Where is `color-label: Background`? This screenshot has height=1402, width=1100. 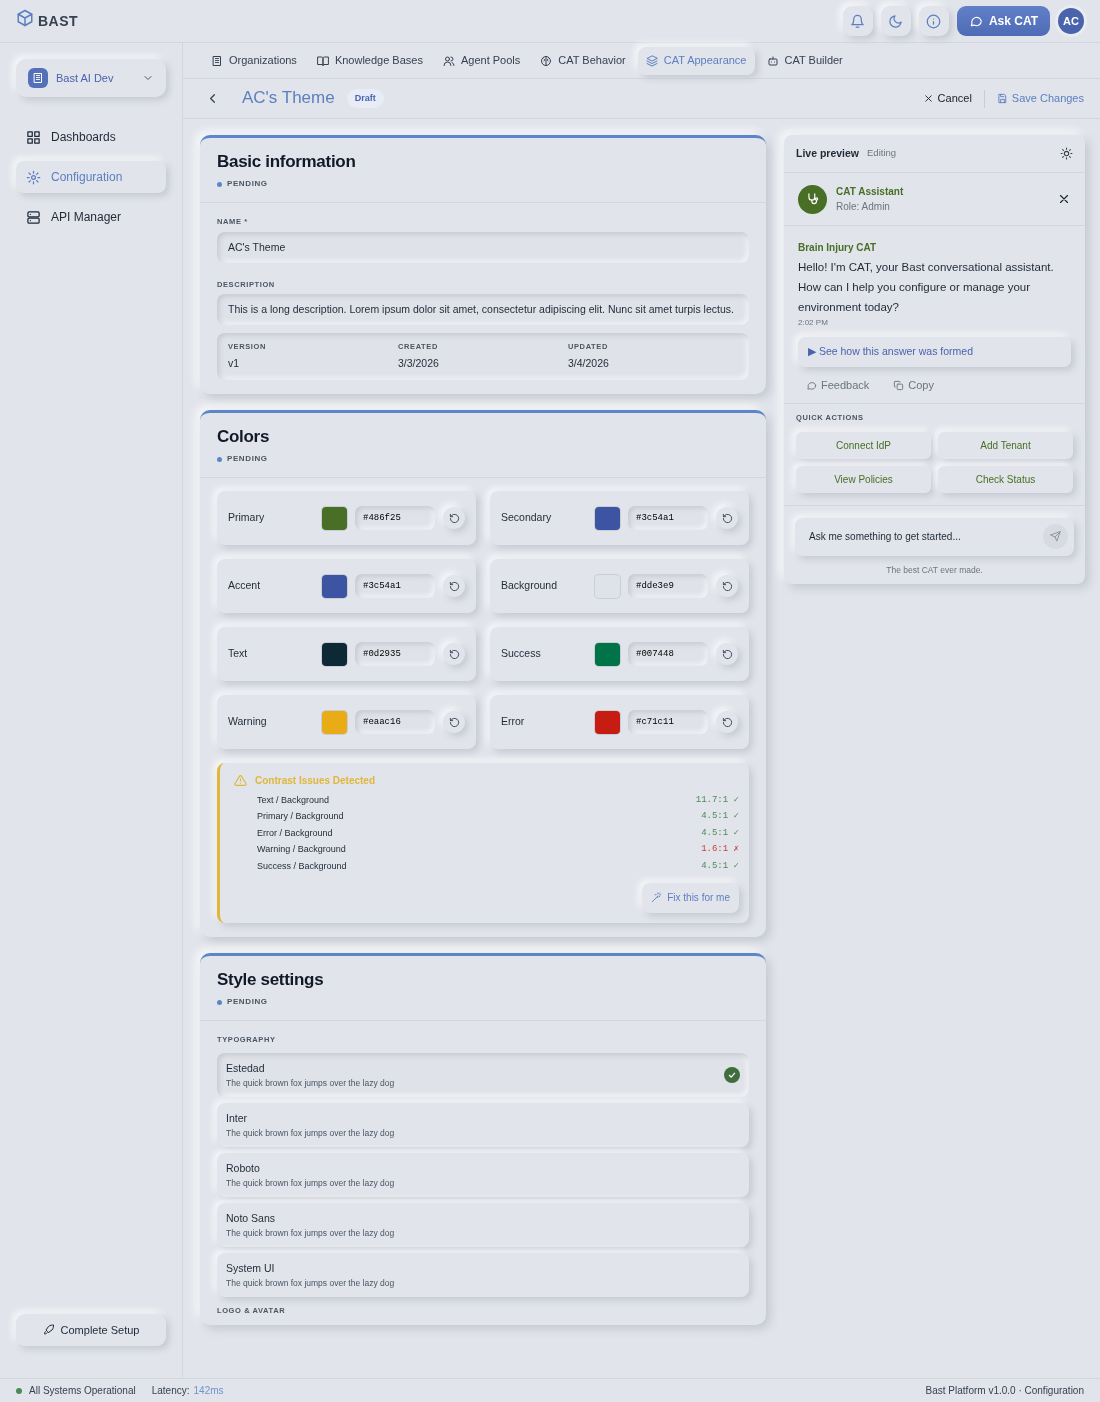 color-label: Background is located at coordinates (530, 586).